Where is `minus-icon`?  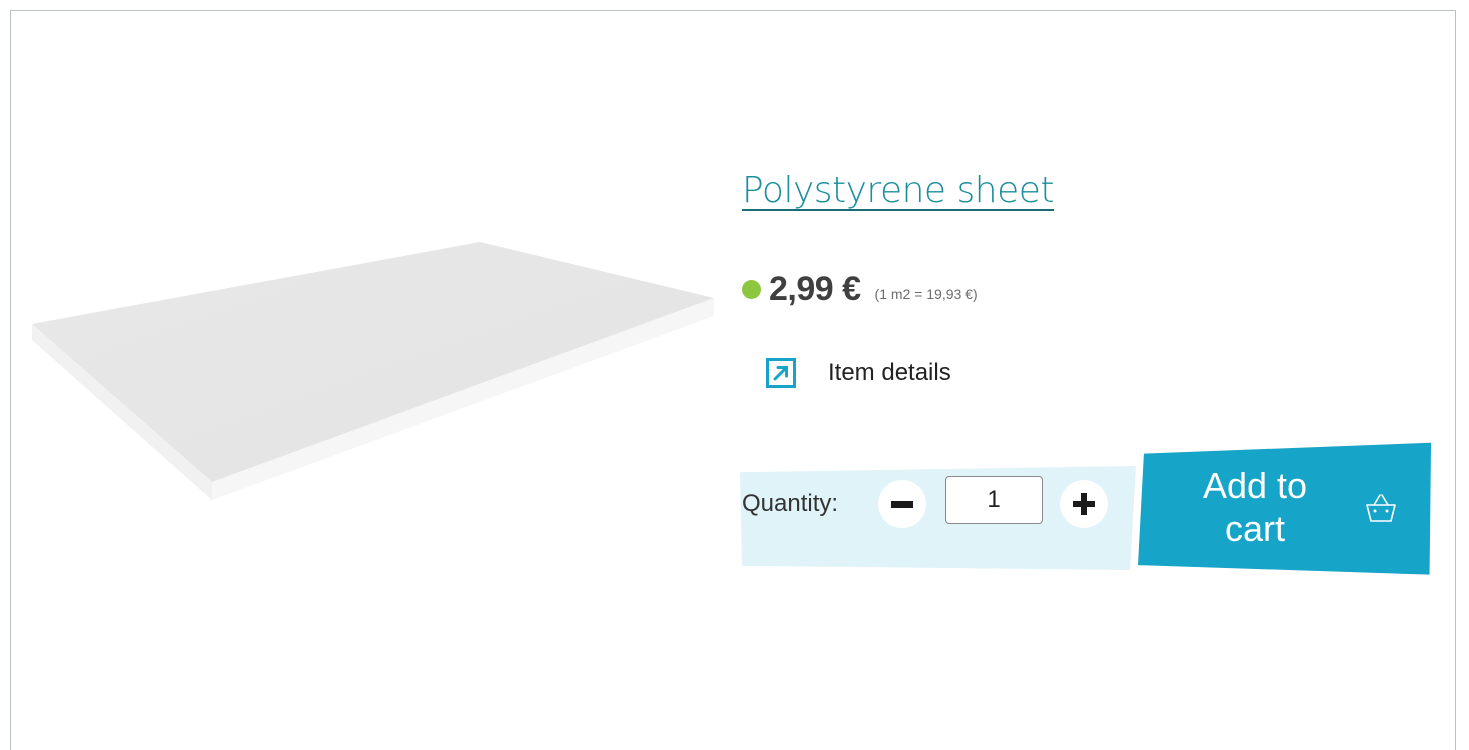
minus-icon is located at coordinates (902, 504).